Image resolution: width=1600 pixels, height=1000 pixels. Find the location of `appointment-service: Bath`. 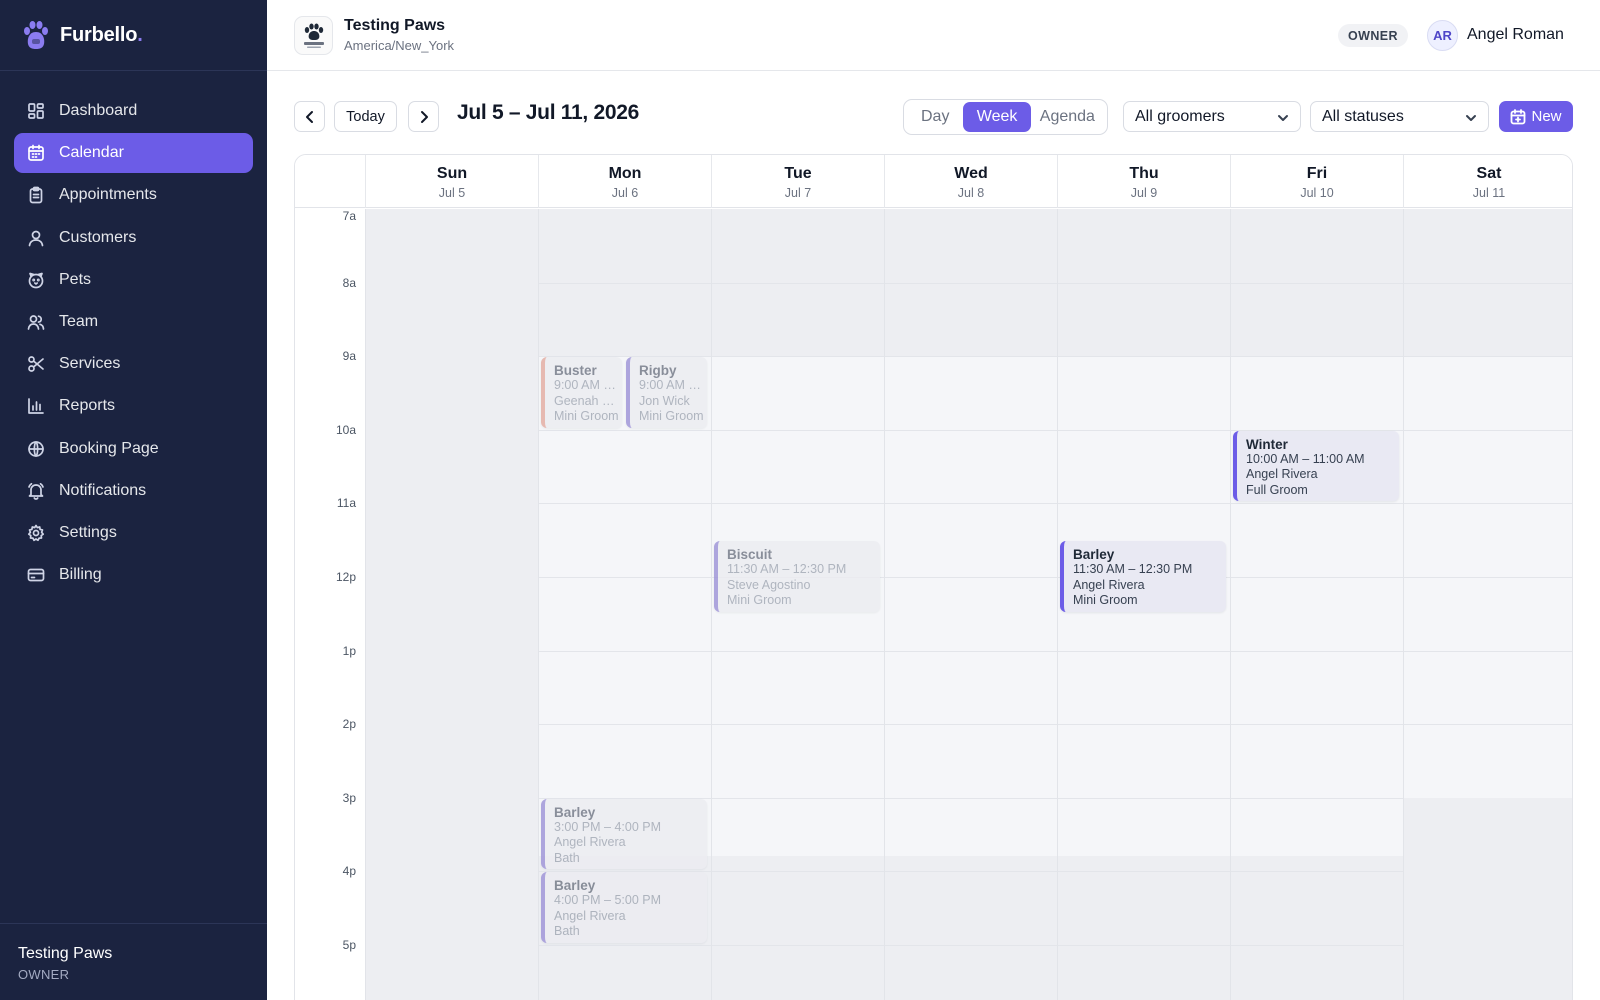

appointment-service: Bath is located at coordinates (567, 931).